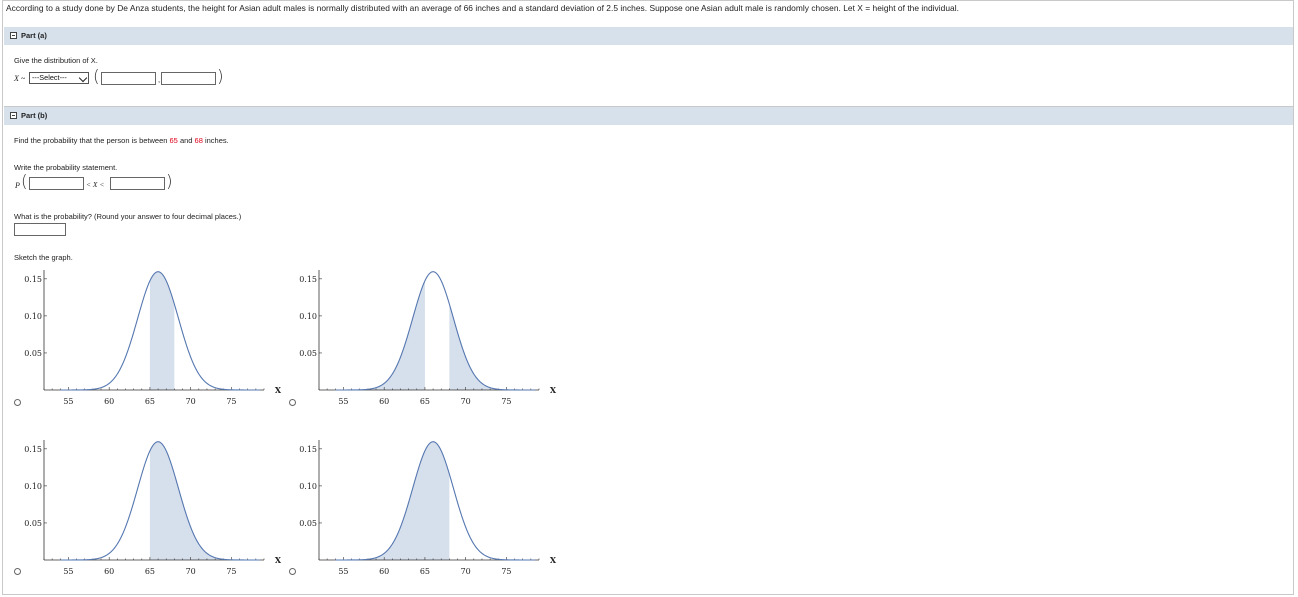 Image resolution: width=1298 pixels, height=597 pixels. I want to click on part-a-header: Part (a), so click(648, 36).